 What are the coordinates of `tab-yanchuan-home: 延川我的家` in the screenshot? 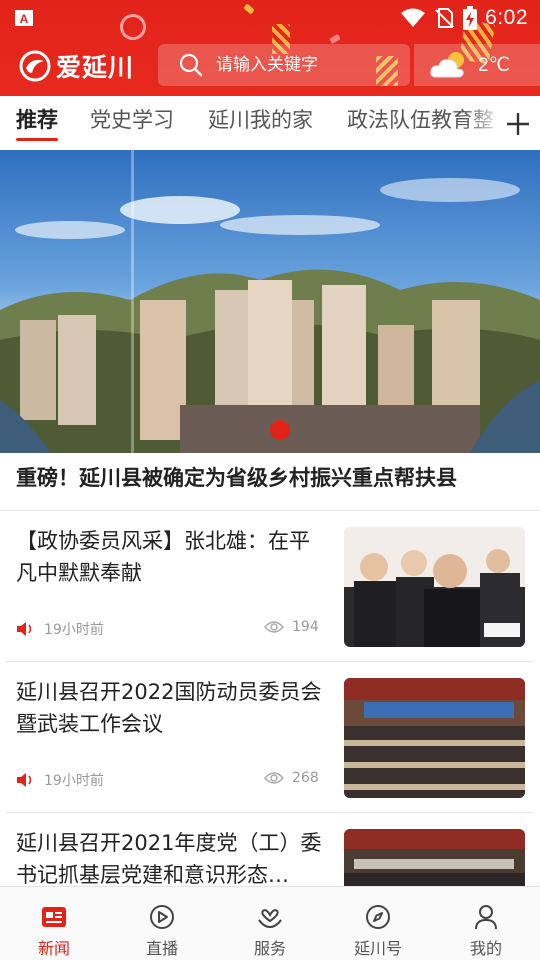 It's located at (260, 119).